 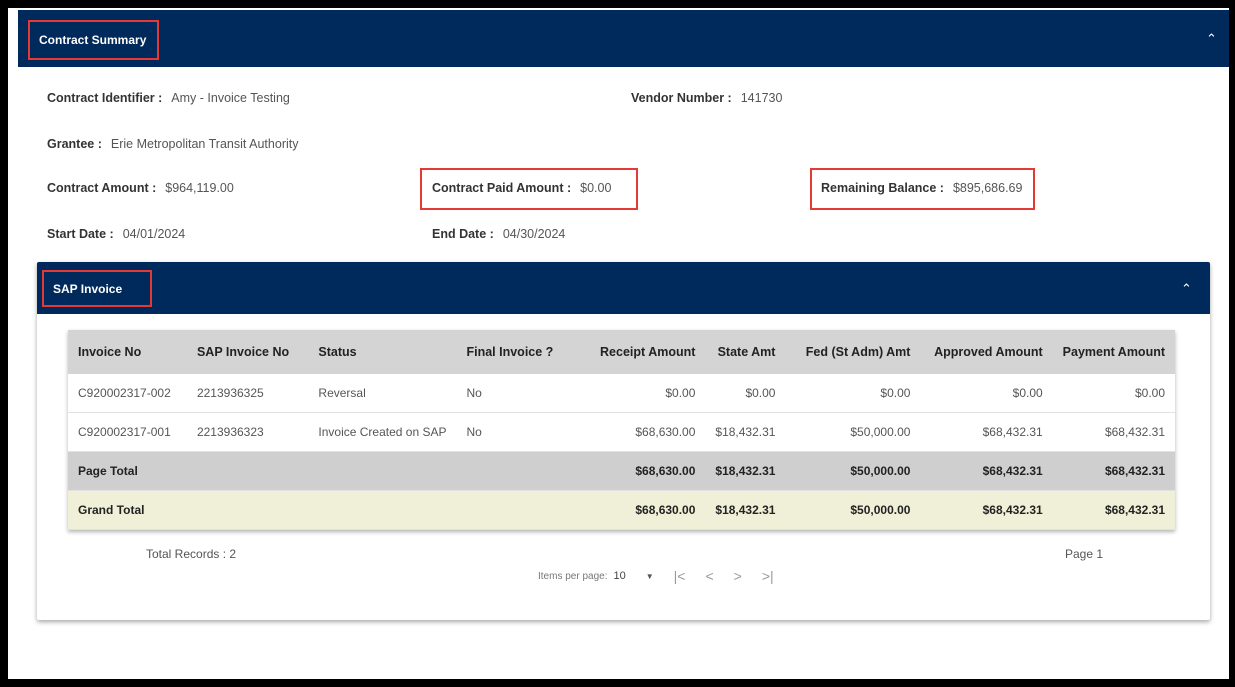 What do you see at coordinates (1084, 554) in the screenshot?
I see `page-indicator: Page 1` at bounding box center [1084, 554].